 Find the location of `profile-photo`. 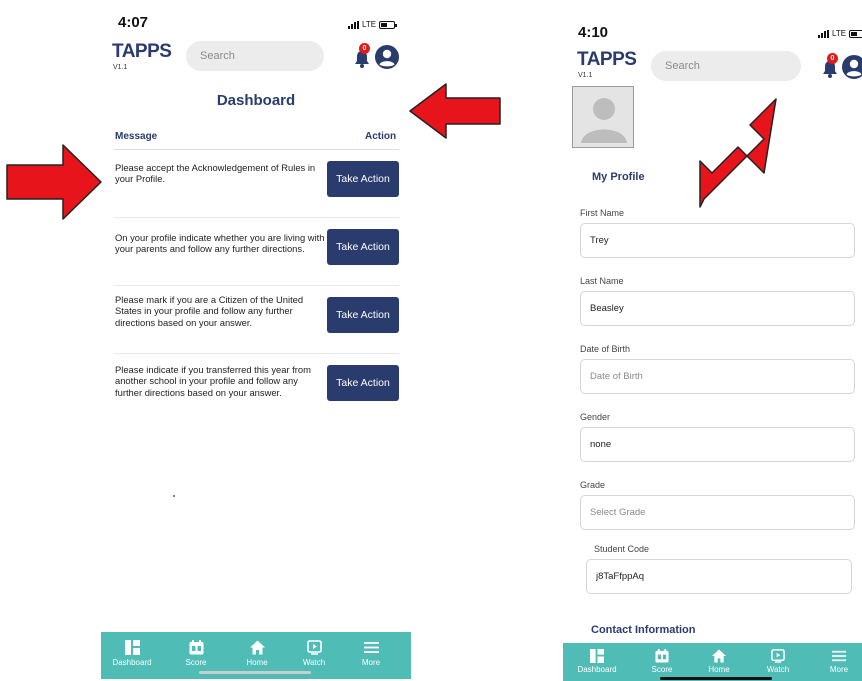

profile-photo is located at coordinates (603, 117).